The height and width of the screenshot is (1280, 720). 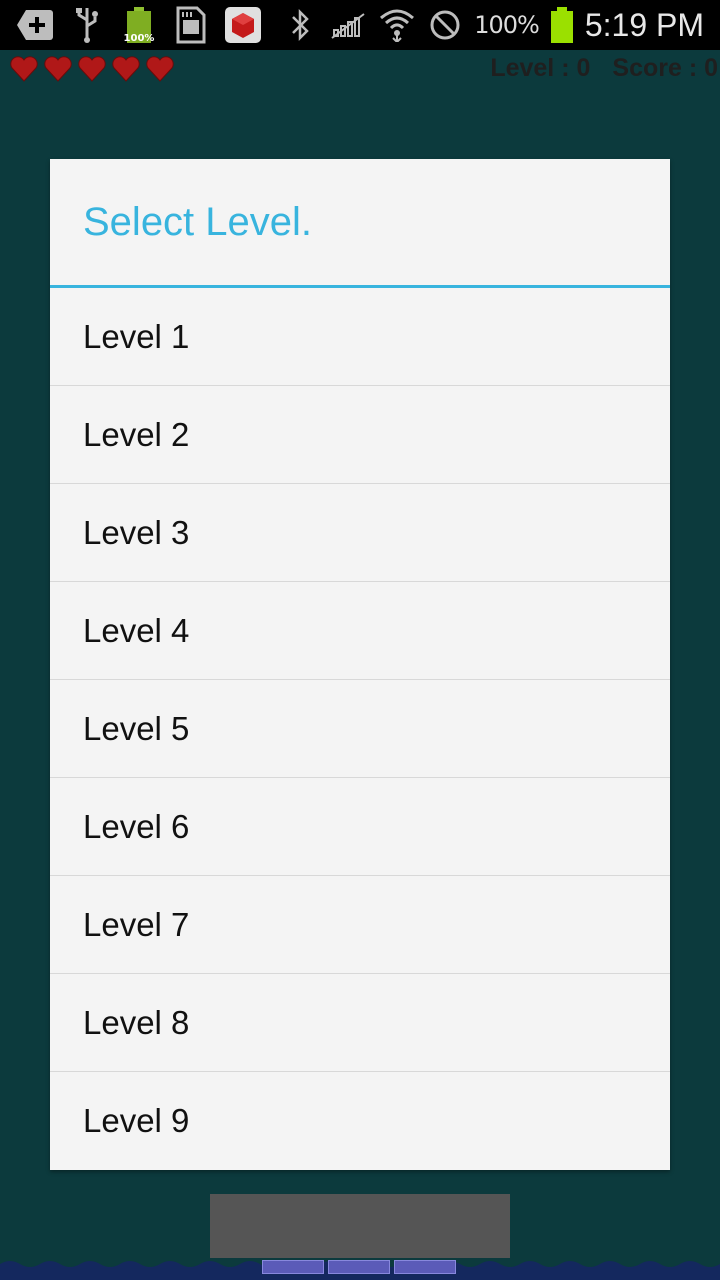 I want to click on system-icons: 100% 5:19 PM, so click(x=493, y=25).